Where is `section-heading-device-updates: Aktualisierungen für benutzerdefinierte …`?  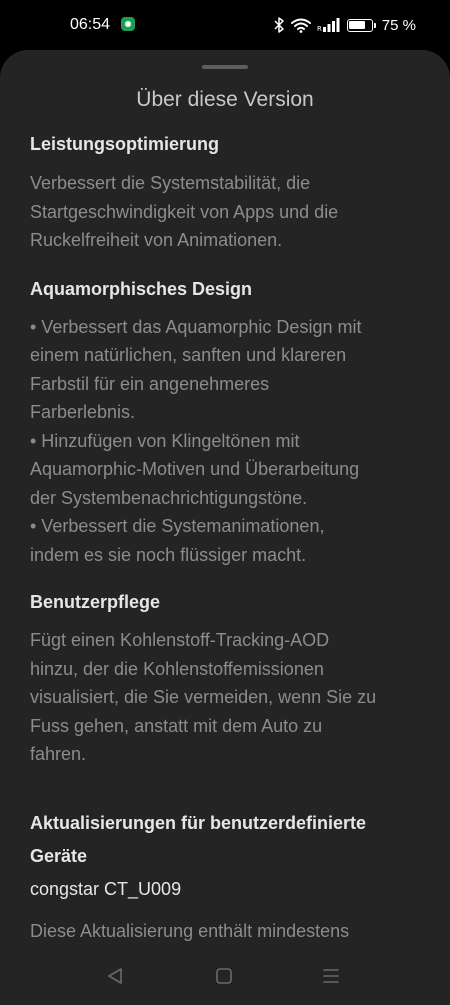 section-heading-device-updates: Aktualisierungen für benutzerdefinierte … is located at coordinates (198, 839).